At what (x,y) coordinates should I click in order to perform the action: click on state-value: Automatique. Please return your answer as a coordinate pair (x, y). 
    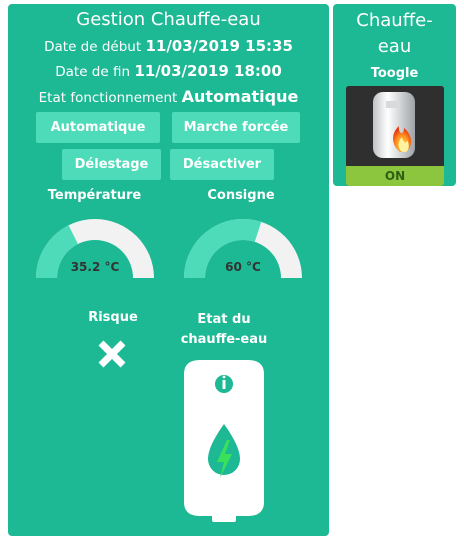
    Looking at the image, I should click on (240, 96).